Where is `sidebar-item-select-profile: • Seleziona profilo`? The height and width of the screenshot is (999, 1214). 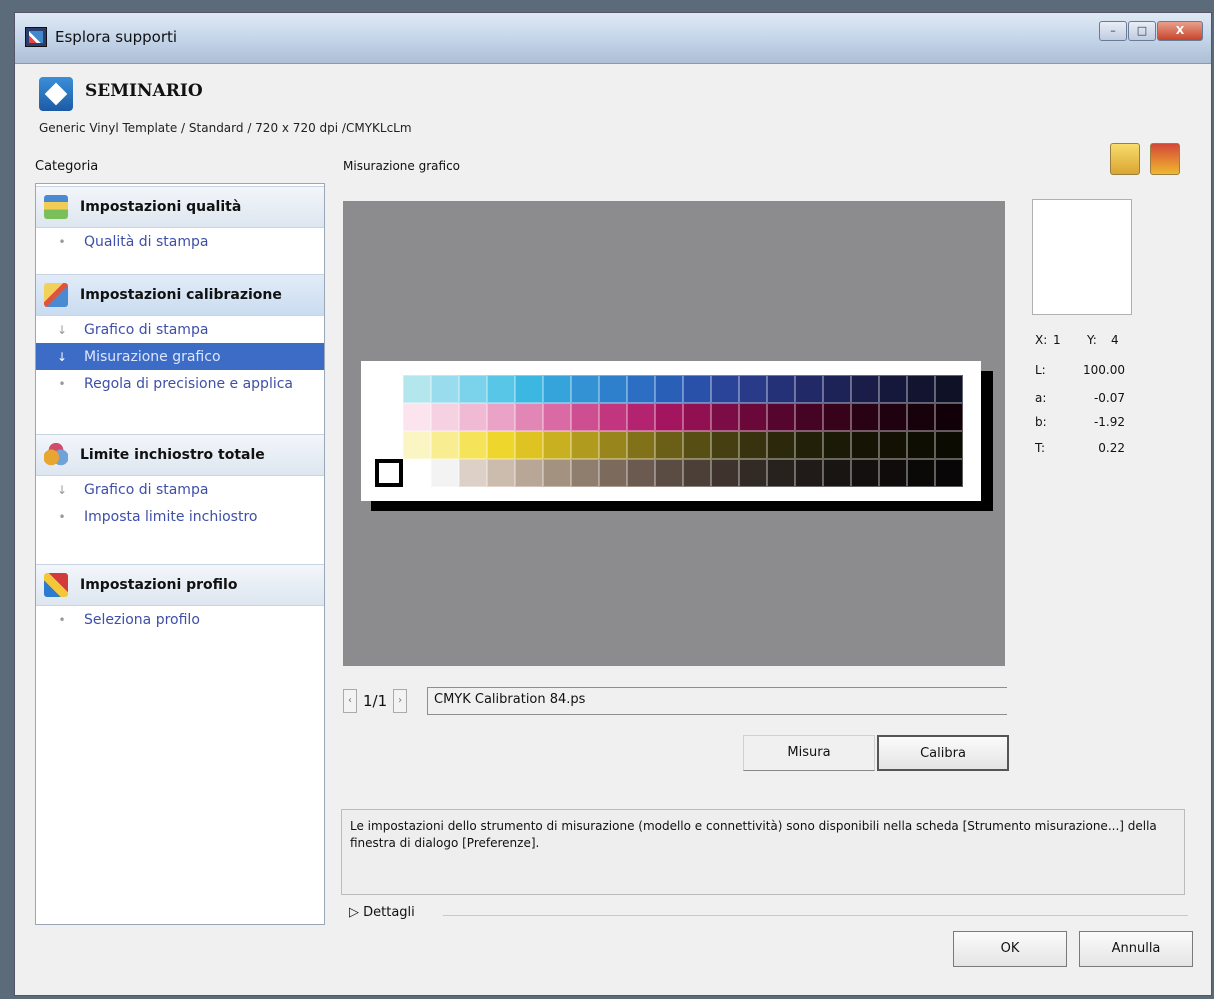
sidebar-item-select-profile: • Seleziona profilo is located at coordinates (180, 619).